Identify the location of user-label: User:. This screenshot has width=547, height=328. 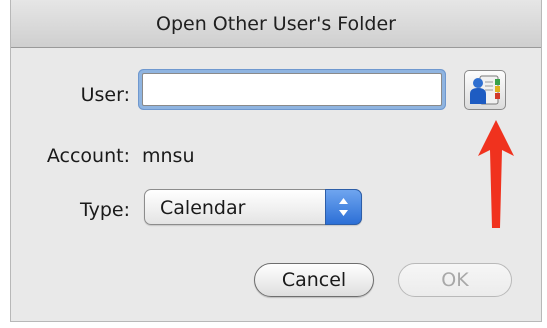
(105, 95).